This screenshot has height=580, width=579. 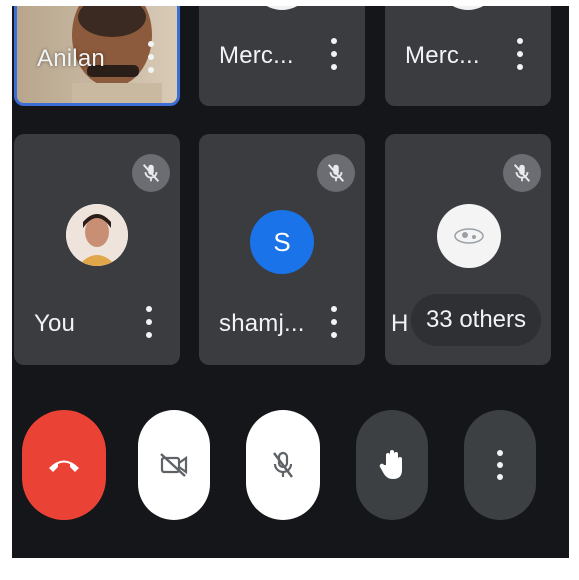 I want to click on end-call-button, so click(x=64, y=465).